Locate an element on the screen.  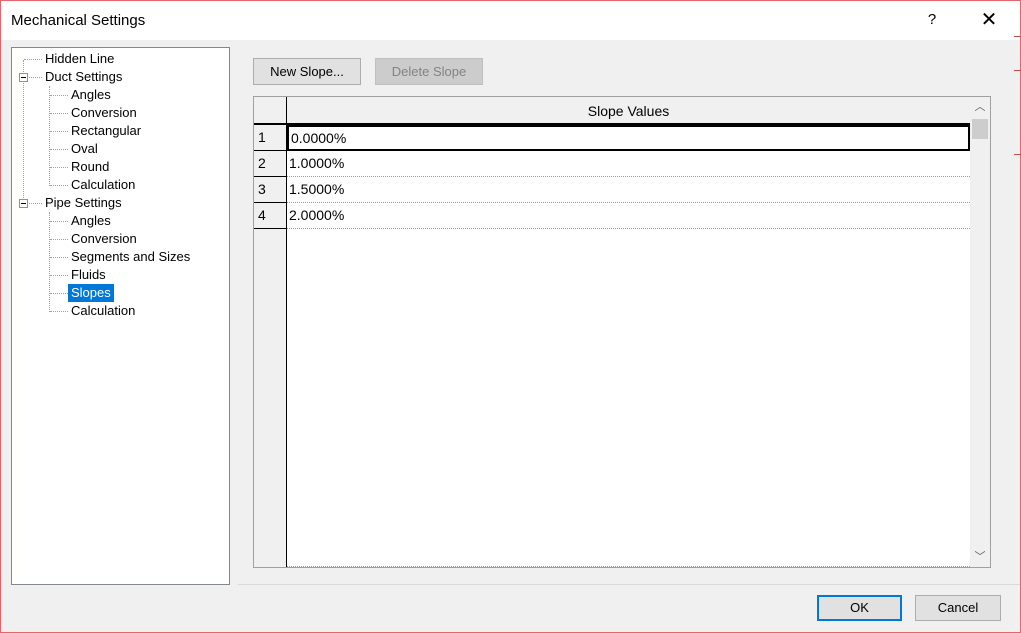
tree-item-hidden-line: Hidden Line is located at coordinates (119, 59).